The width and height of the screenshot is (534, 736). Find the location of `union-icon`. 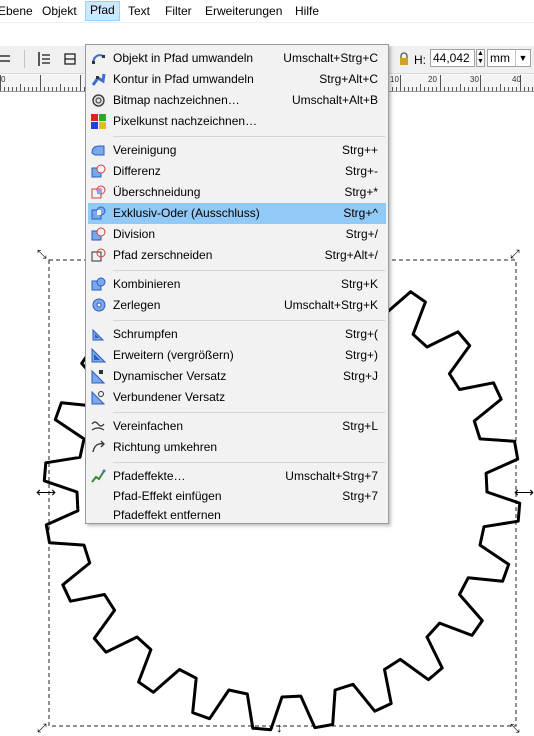

union-icon is located at coordinates (98, 150).